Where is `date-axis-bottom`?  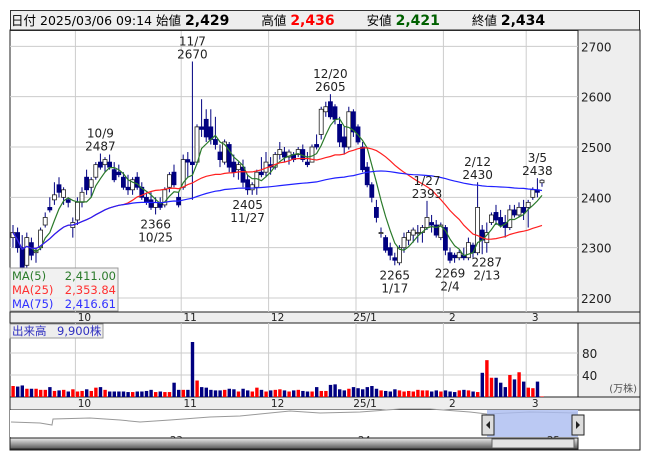 date-axis-bottom is located at coordinates (325, 403).